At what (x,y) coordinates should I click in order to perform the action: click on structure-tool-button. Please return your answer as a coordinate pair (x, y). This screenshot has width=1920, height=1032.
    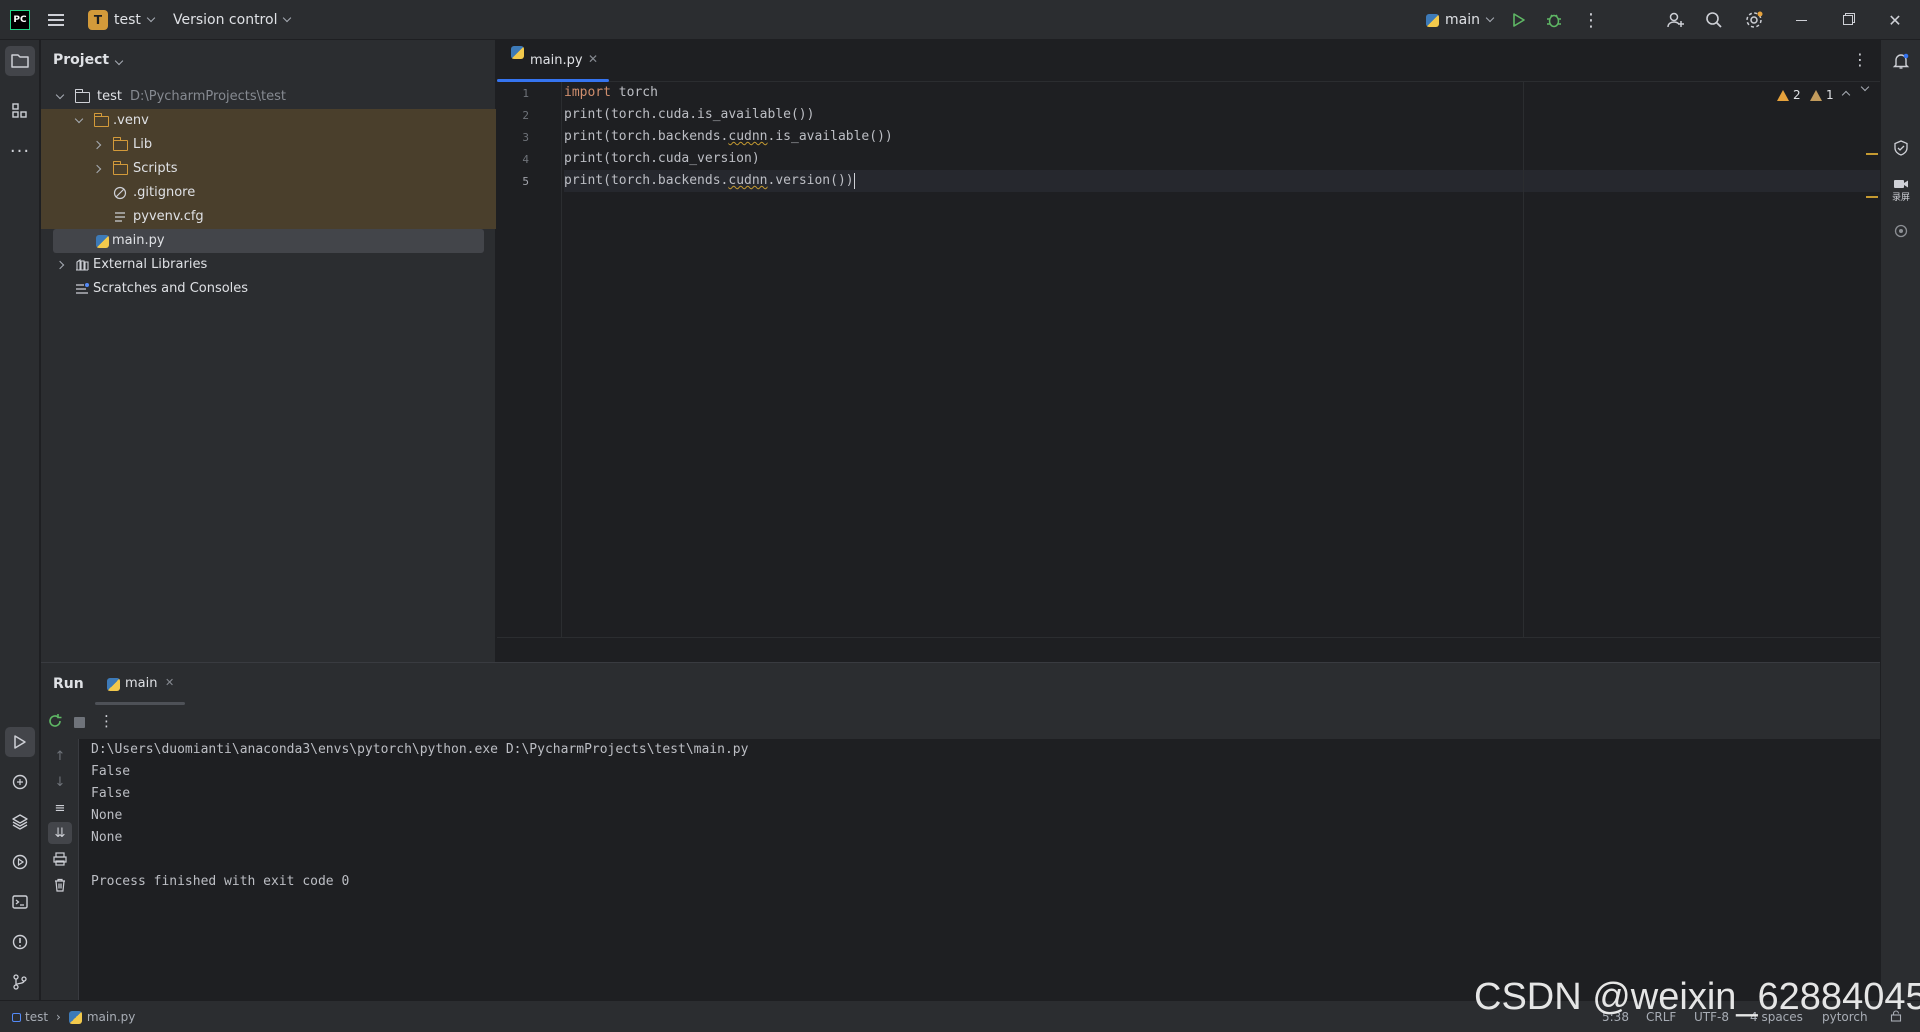
    Looking at the image, I should click on (20, 111).